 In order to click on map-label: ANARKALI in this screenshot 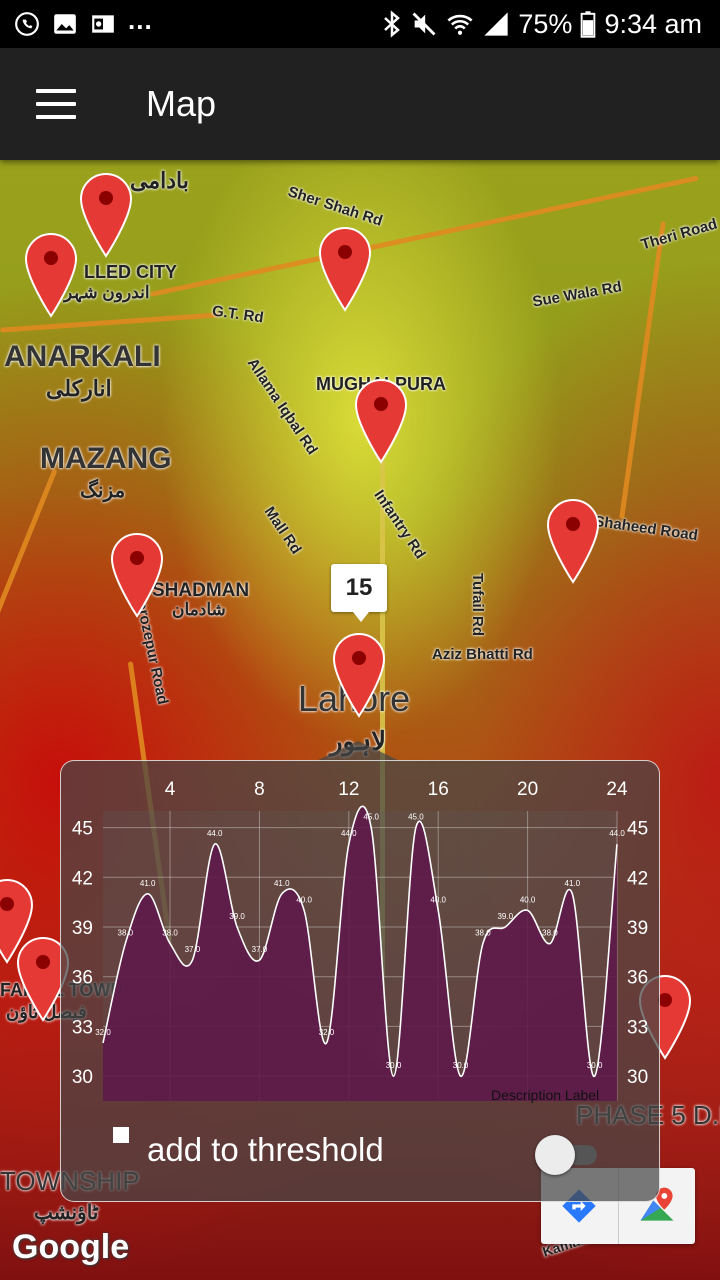, I will do `click(82, 356)`.